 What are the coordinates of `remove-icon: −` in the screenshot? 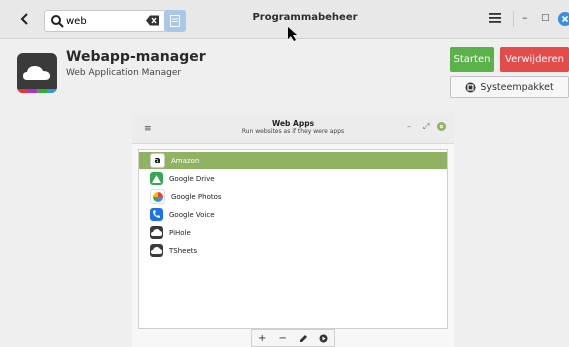 It's located at (282, 338).